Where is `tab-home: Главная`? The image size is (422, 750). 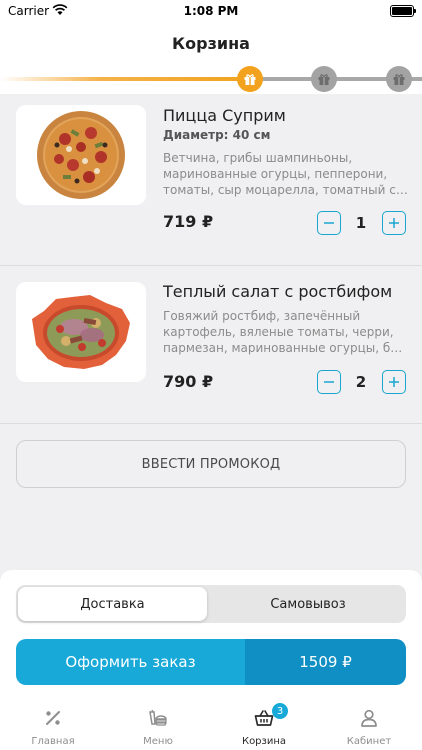
tab-home: Главная is located at coordinates (53, 726).